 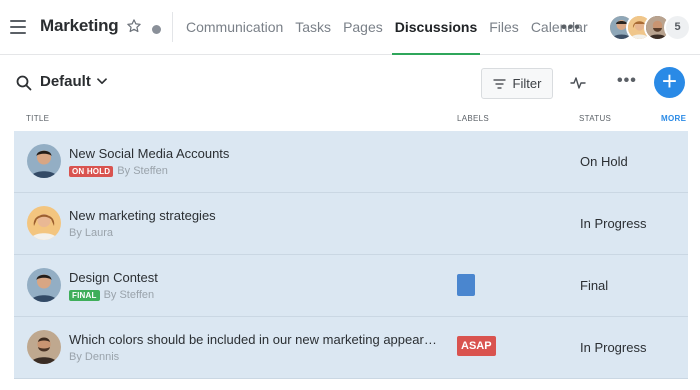 I want to click on column-header-title: TITLE, so click(x=37, y=118).